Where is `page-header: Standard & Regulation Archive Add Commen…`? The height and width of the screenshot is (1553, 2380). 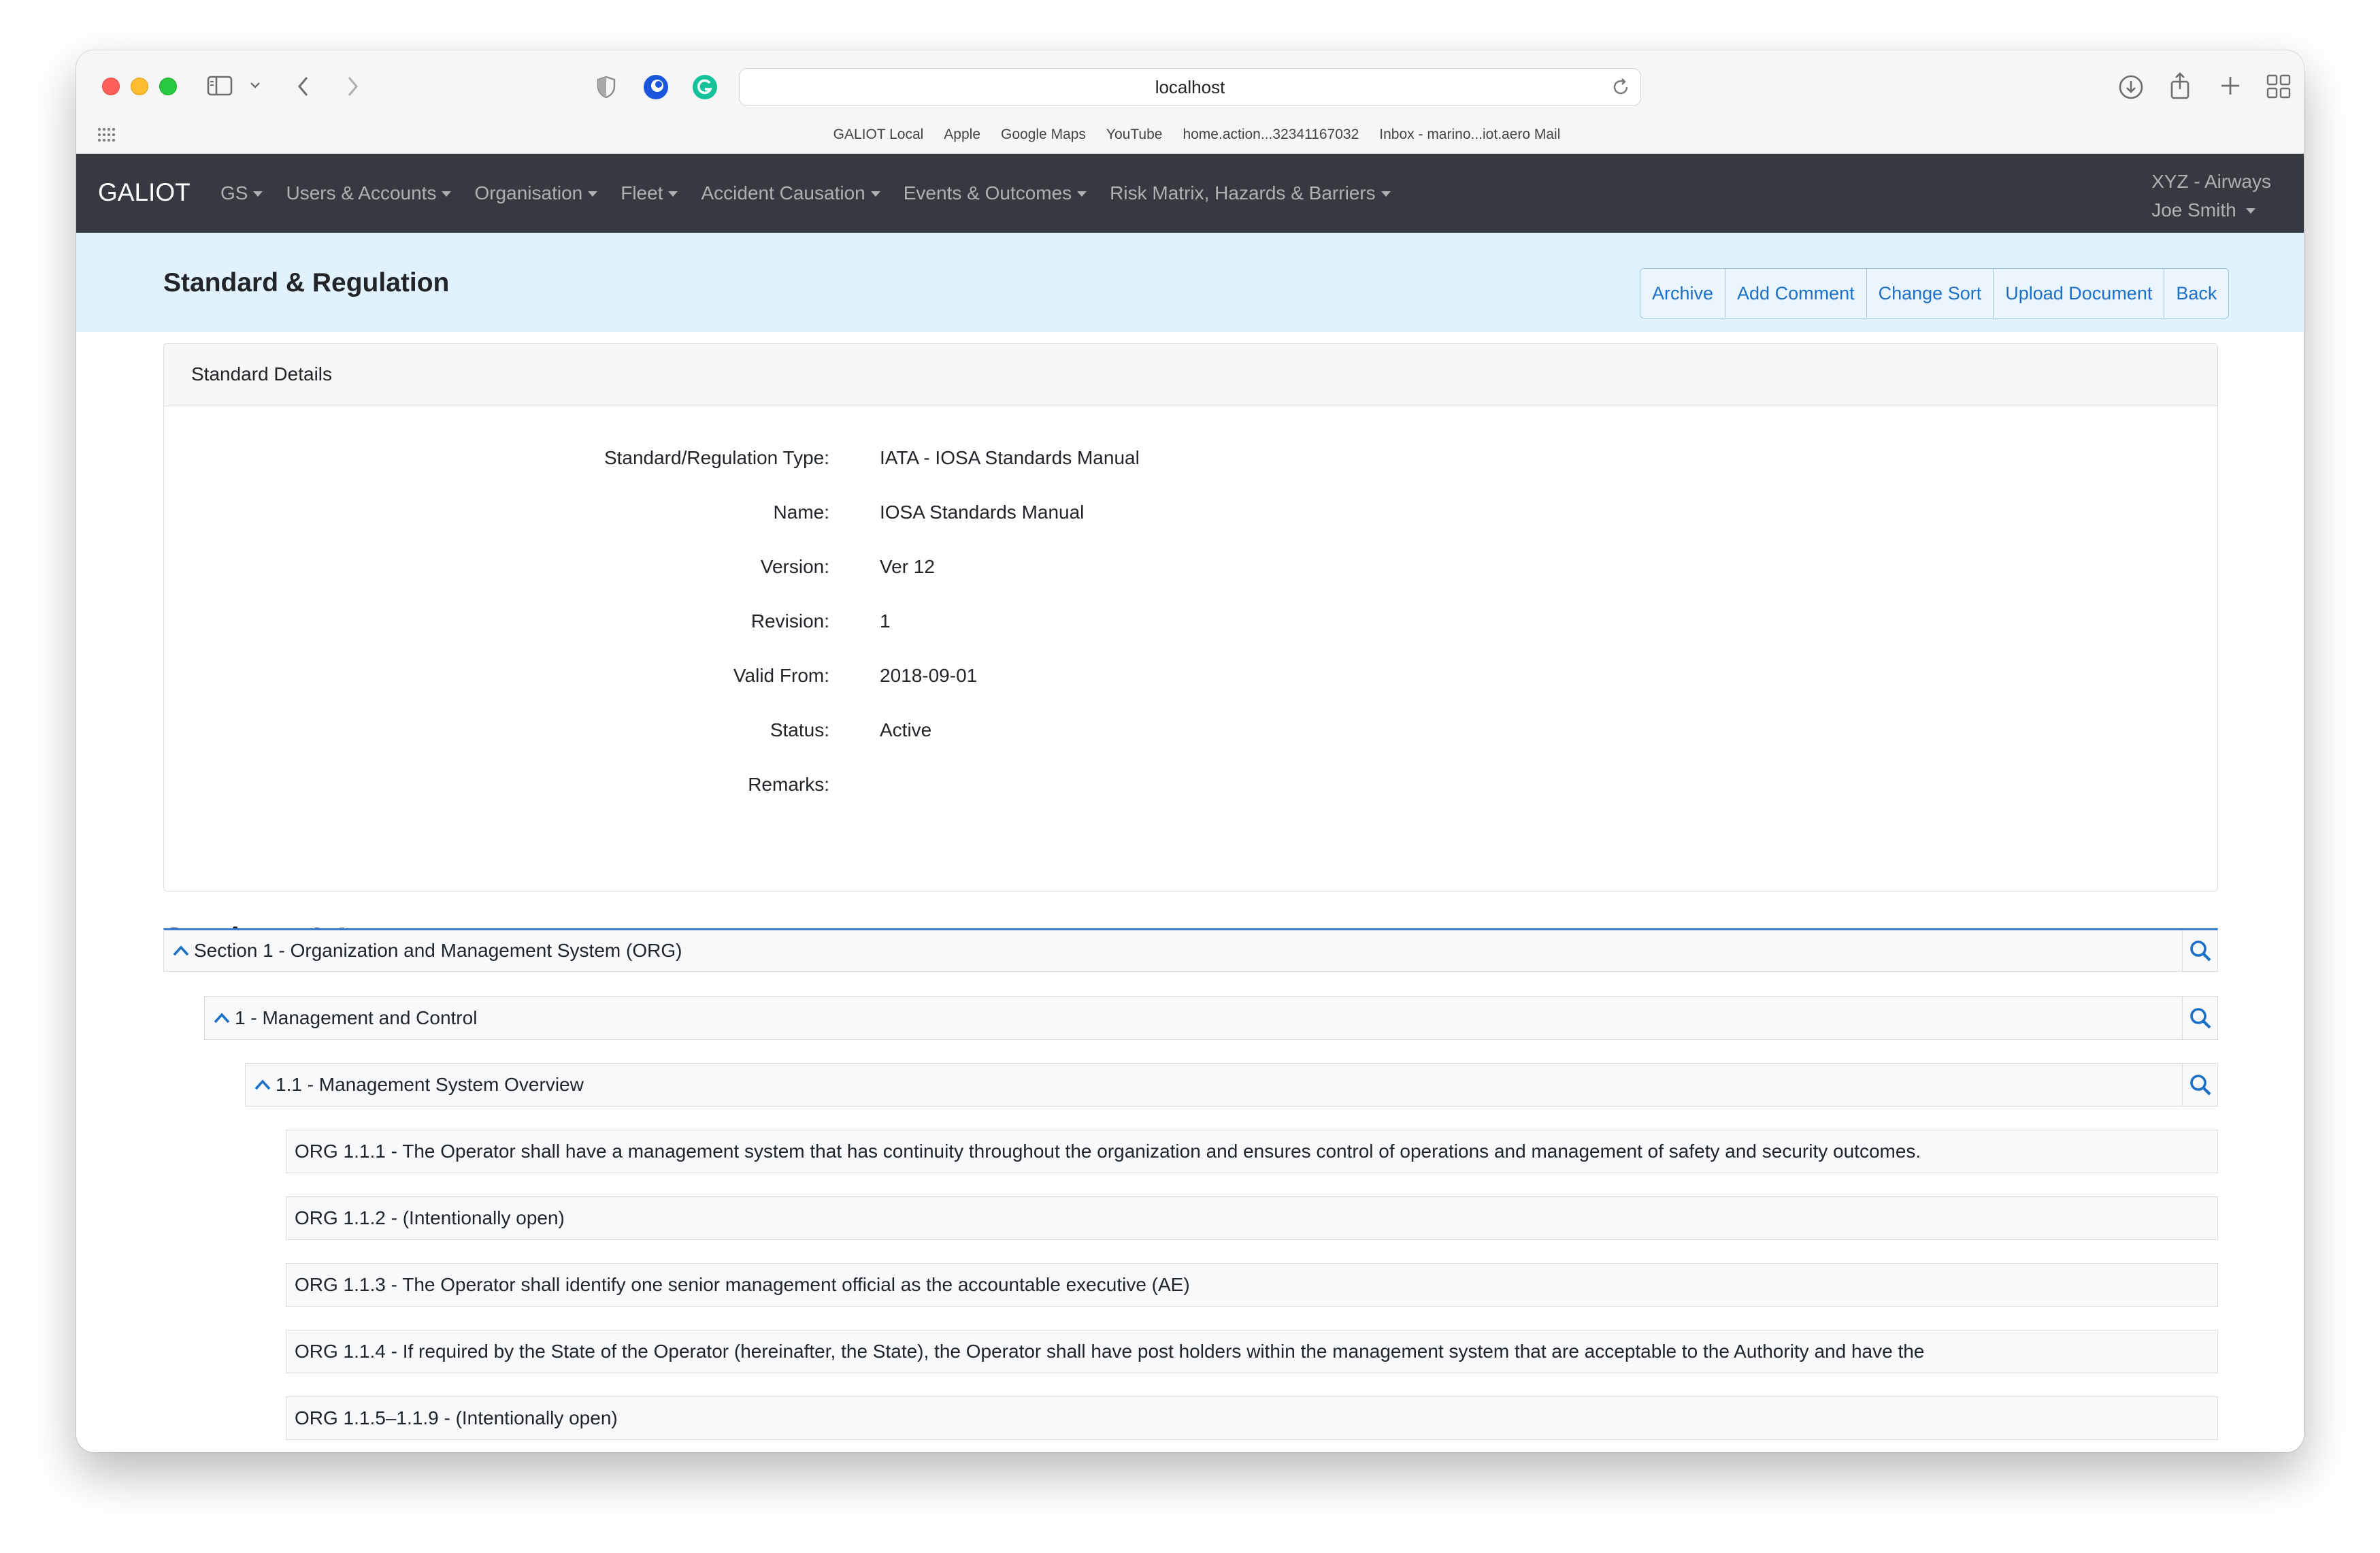
page-header: Standard & Regulation Archive Add Commen… is located at coordinates (1190, 282).